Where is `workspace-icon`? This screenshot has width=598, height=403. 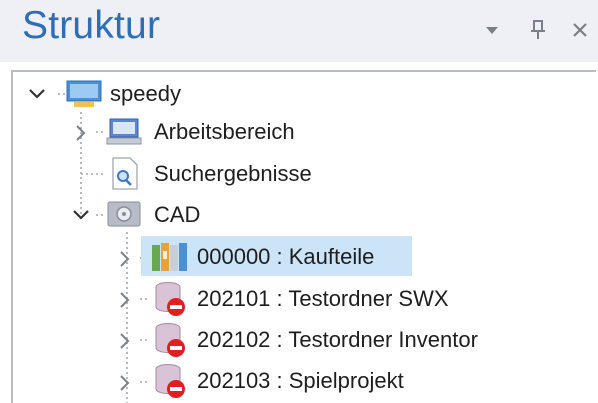 workspace-icon is located at coordinates (124, 131).